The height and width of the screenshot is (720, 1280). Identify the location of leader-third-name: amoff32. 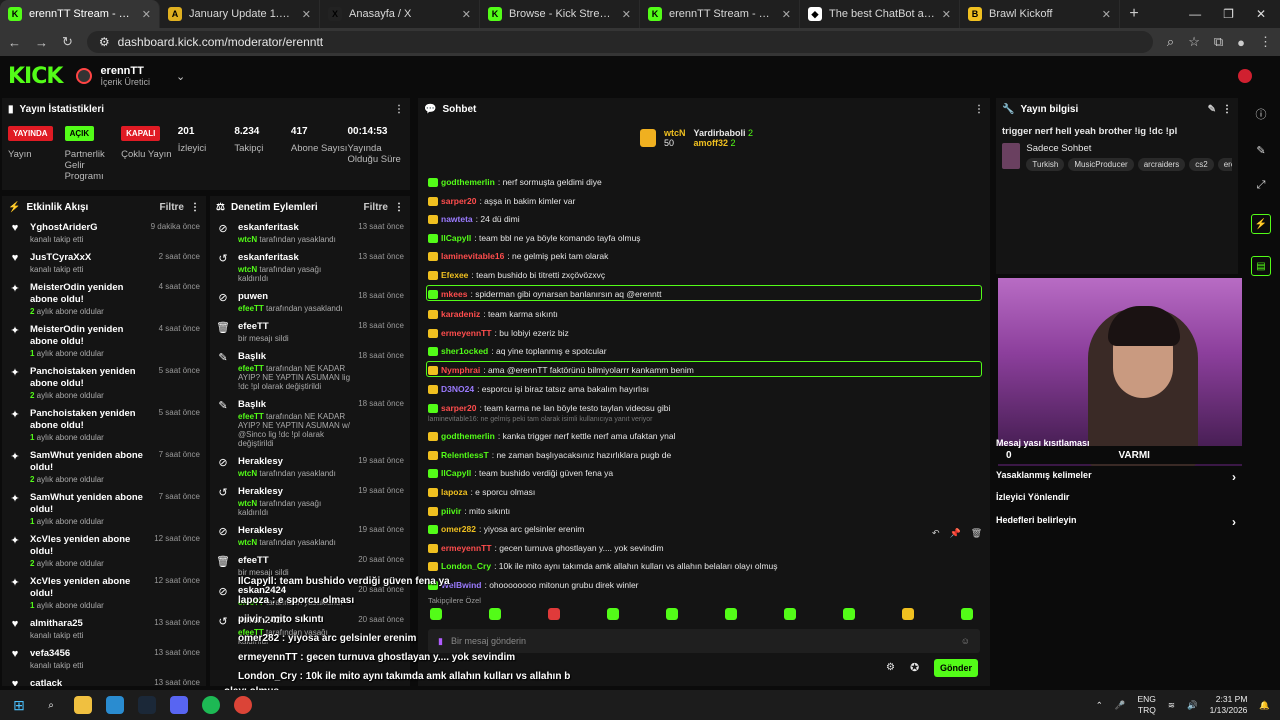
(711, 143).